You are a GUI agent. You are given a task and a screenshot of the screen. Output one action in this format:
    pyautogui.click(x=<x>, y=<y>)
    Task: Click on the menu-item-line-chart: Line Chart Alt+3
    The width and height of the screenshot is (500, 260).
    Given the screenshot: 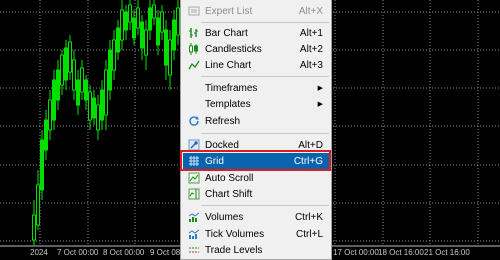 What is the action you would take?
    pyautogui.click(x=256, y=65)
    